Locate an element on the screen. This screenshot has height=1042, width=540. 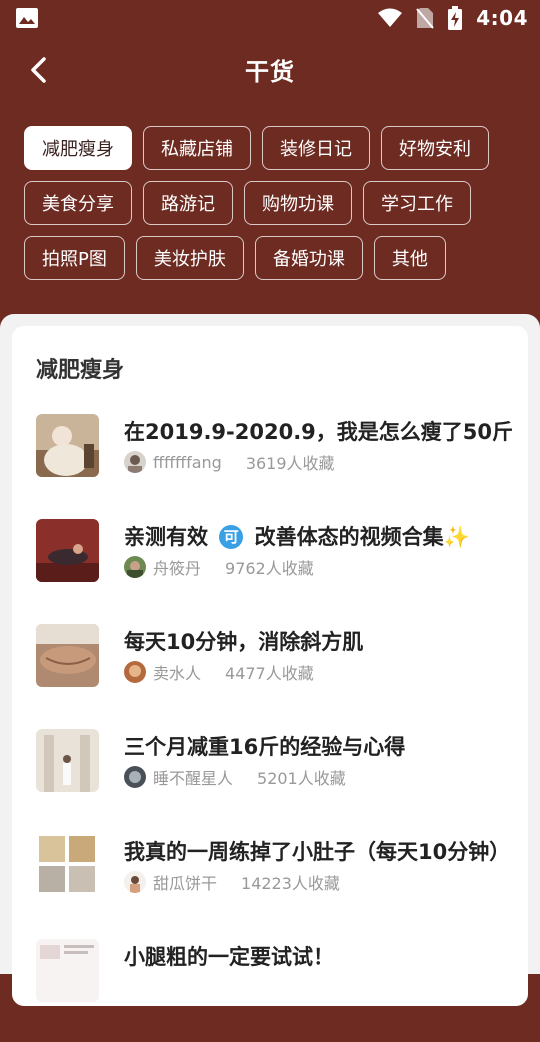
article-meta: fffffffang 3619人收藏 is located at coordinates (229, 462).